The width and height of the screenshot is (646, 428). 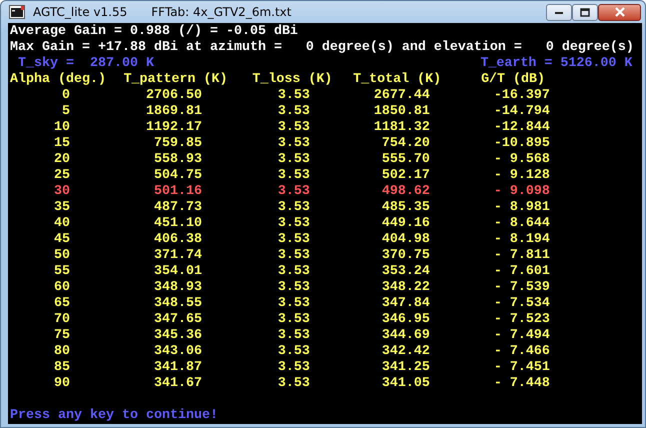 I want to click on minimize-button, so click(x=559, y=12).